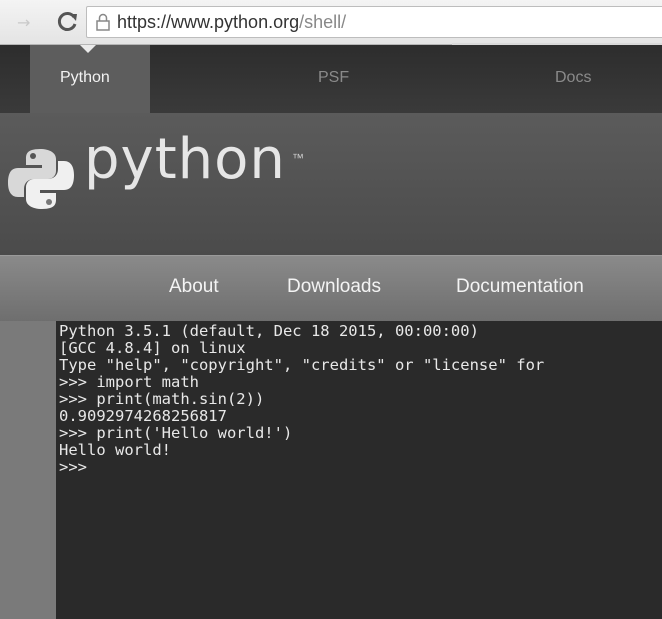  What do you see at coordinates (41, 178) in the screenshot?
I see `python-logo-icon` at bounding box center [41, 178].